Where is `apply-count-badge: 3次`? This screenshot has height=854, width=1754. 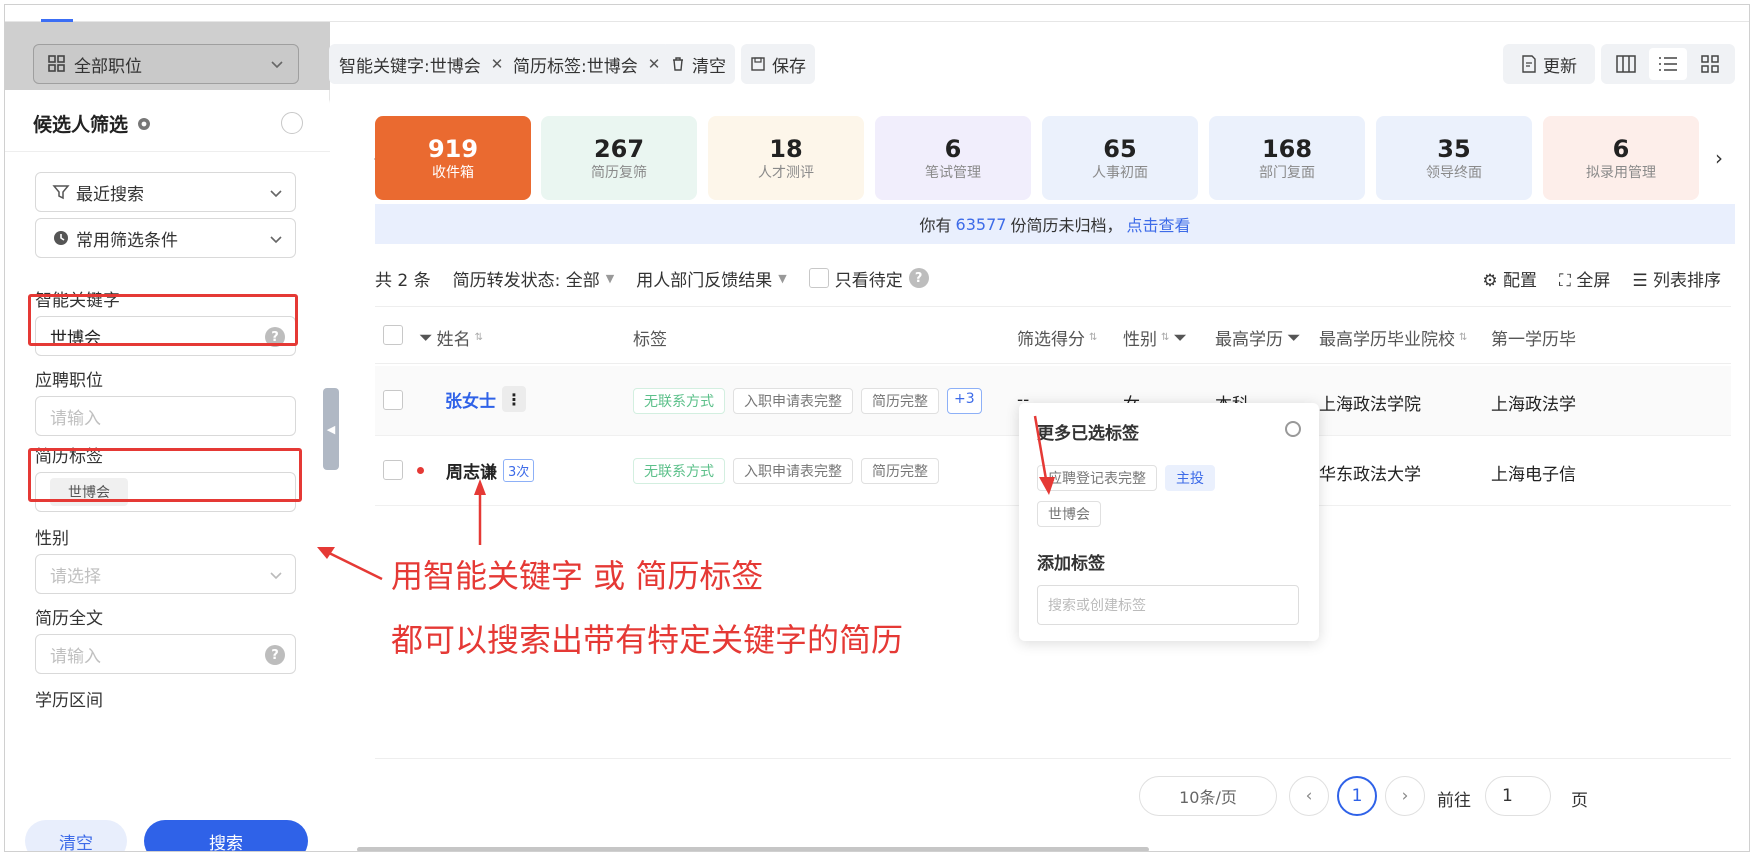 apply-count-badge: 3次 is located at coordinates (519, 470).